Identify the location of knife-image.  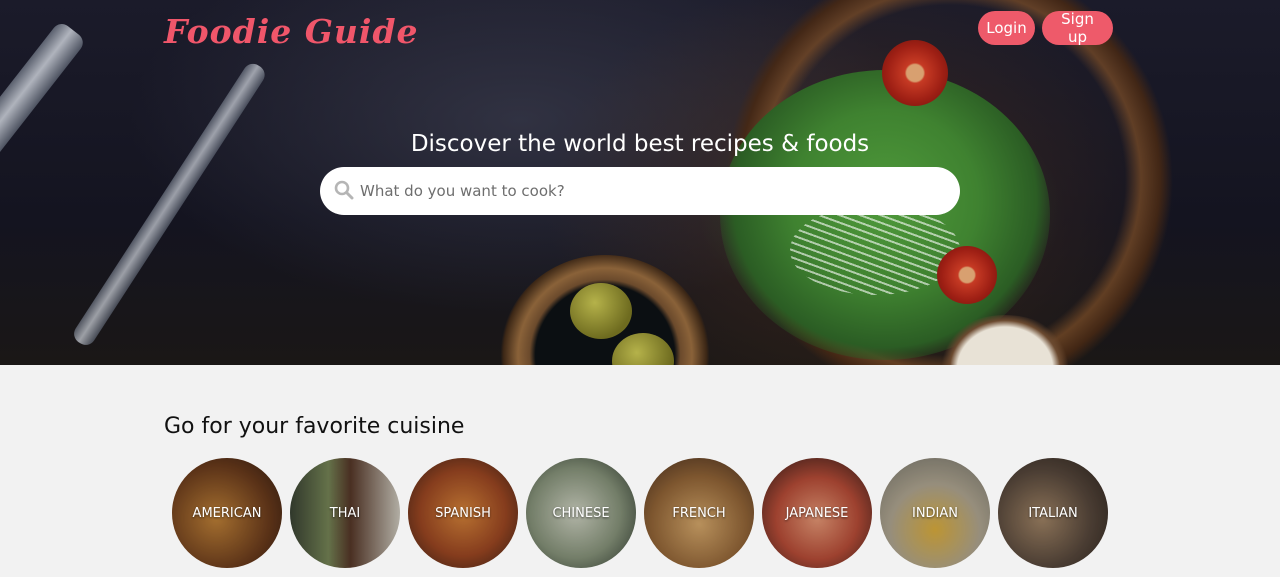
(169, 204).